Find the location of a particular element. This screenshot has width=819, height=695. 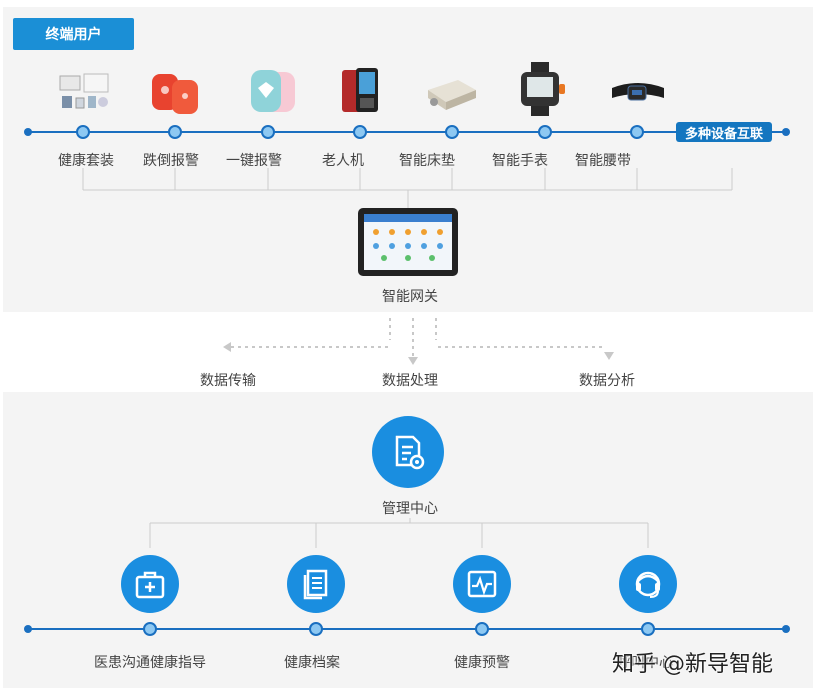

management-center-label: 管理中心 is located at coordinates (410, 509).